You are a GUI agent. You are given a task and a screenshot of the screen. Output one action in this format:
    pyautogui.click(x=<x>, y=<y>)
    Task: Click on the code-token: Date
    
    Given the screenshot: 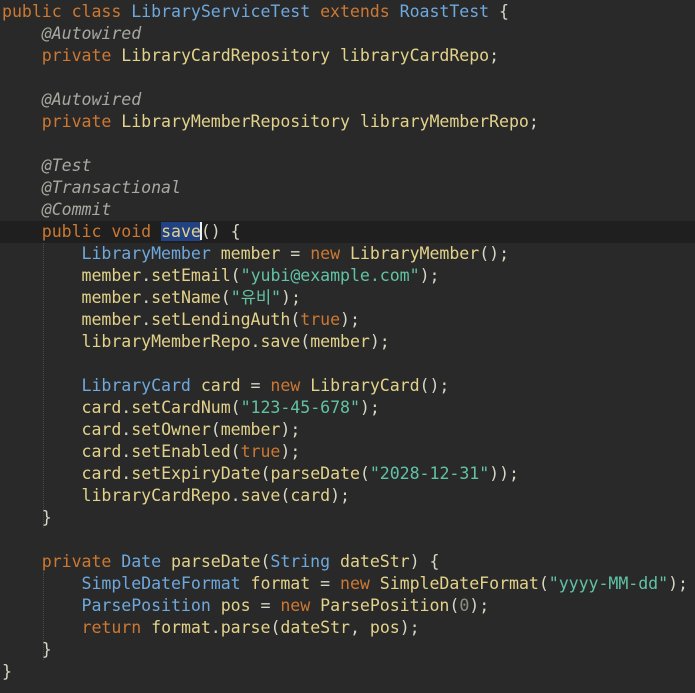 What is the action you would take?
    pyautogui.click(x=146, y=561)
    